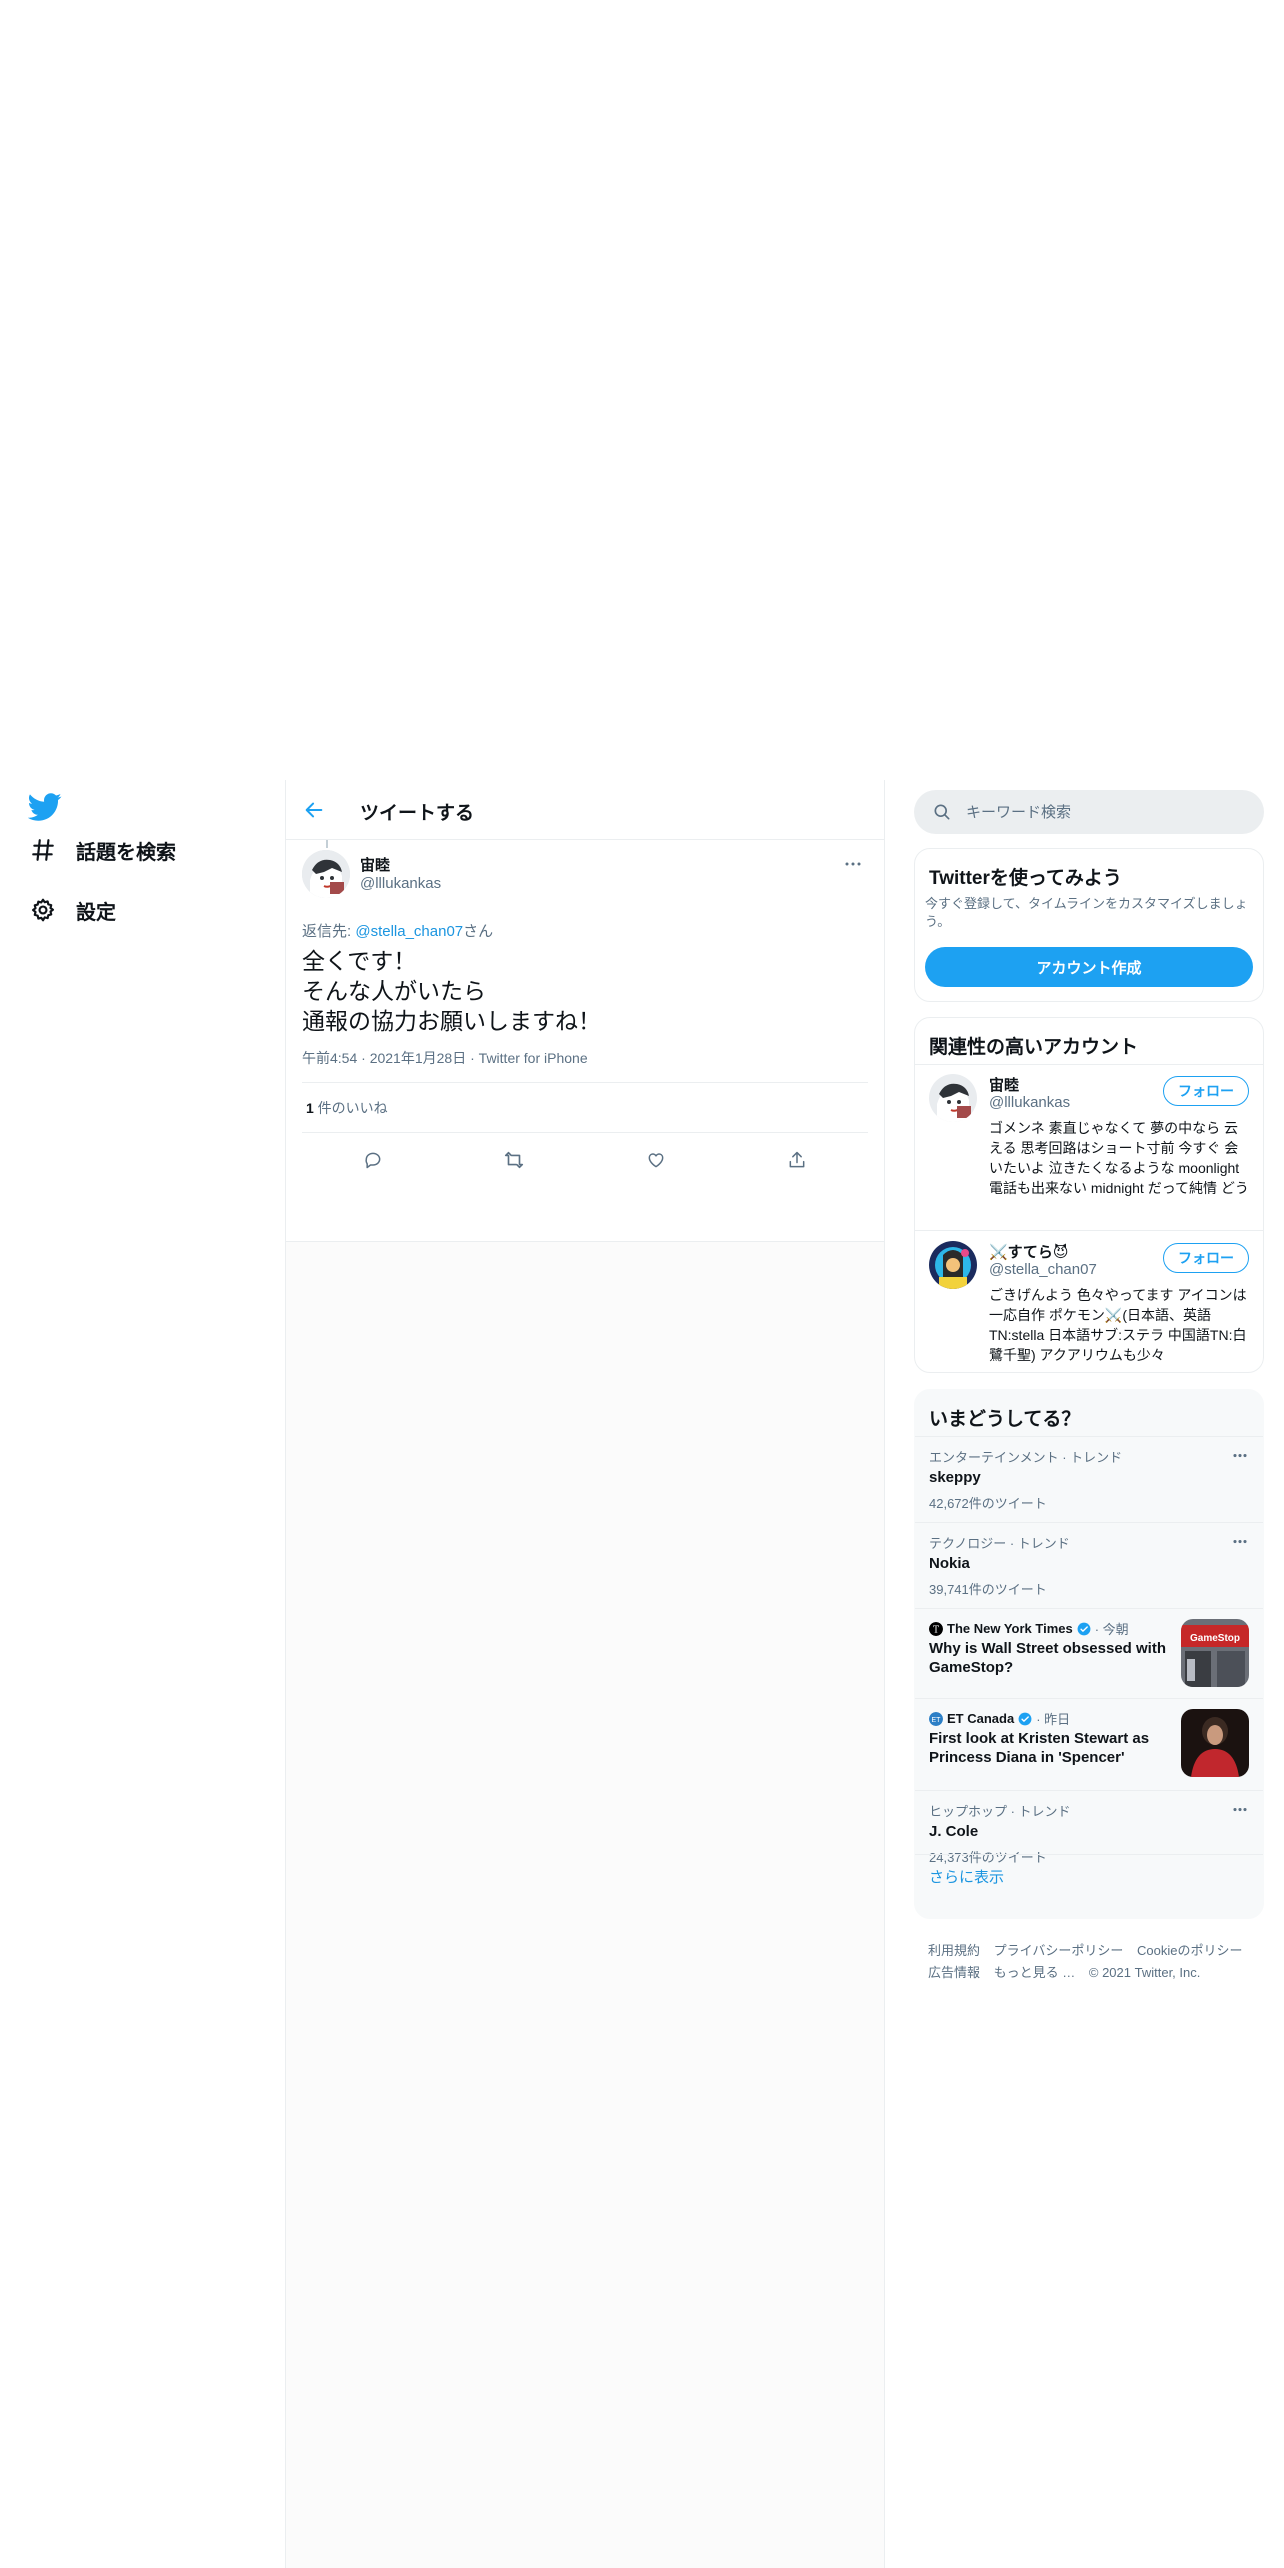 The image size is (1284, 2568). Describe the element at coordinates (1215, 1638) in the screenshot. I see `news-thumbnail-text: GameStop` at that location.